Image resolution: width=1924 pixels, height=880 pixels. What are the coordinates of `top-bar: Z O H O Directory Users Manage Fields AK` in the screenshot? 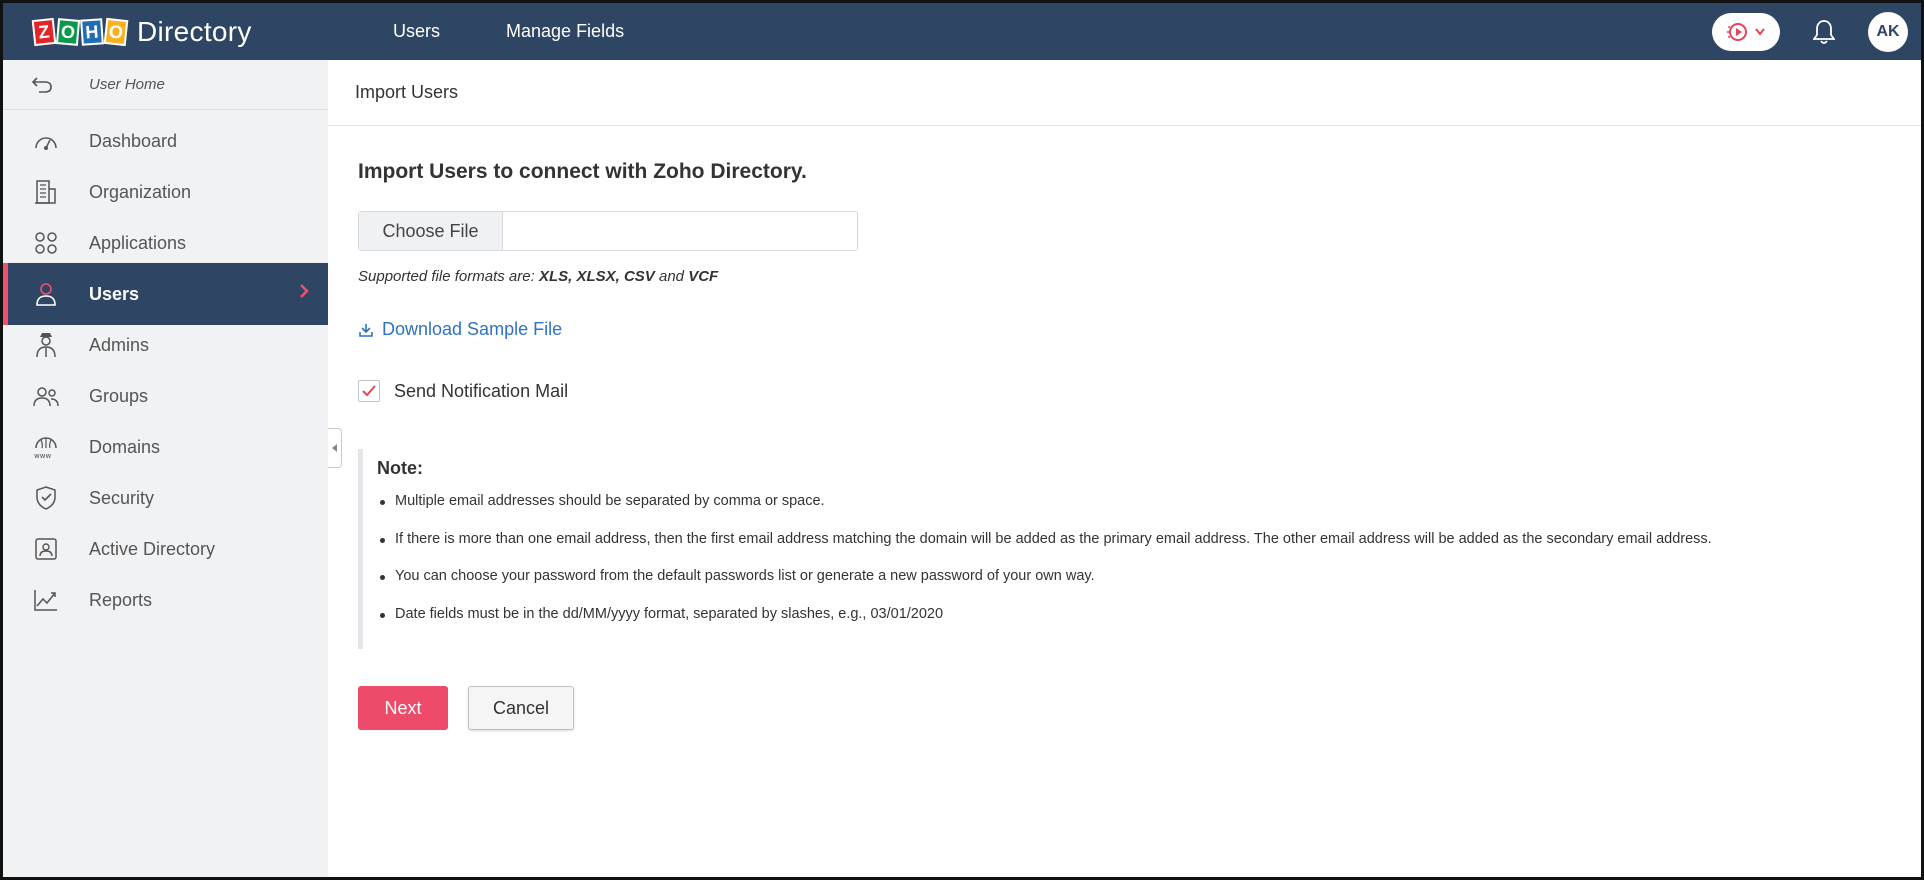 It's located at (962, 31).